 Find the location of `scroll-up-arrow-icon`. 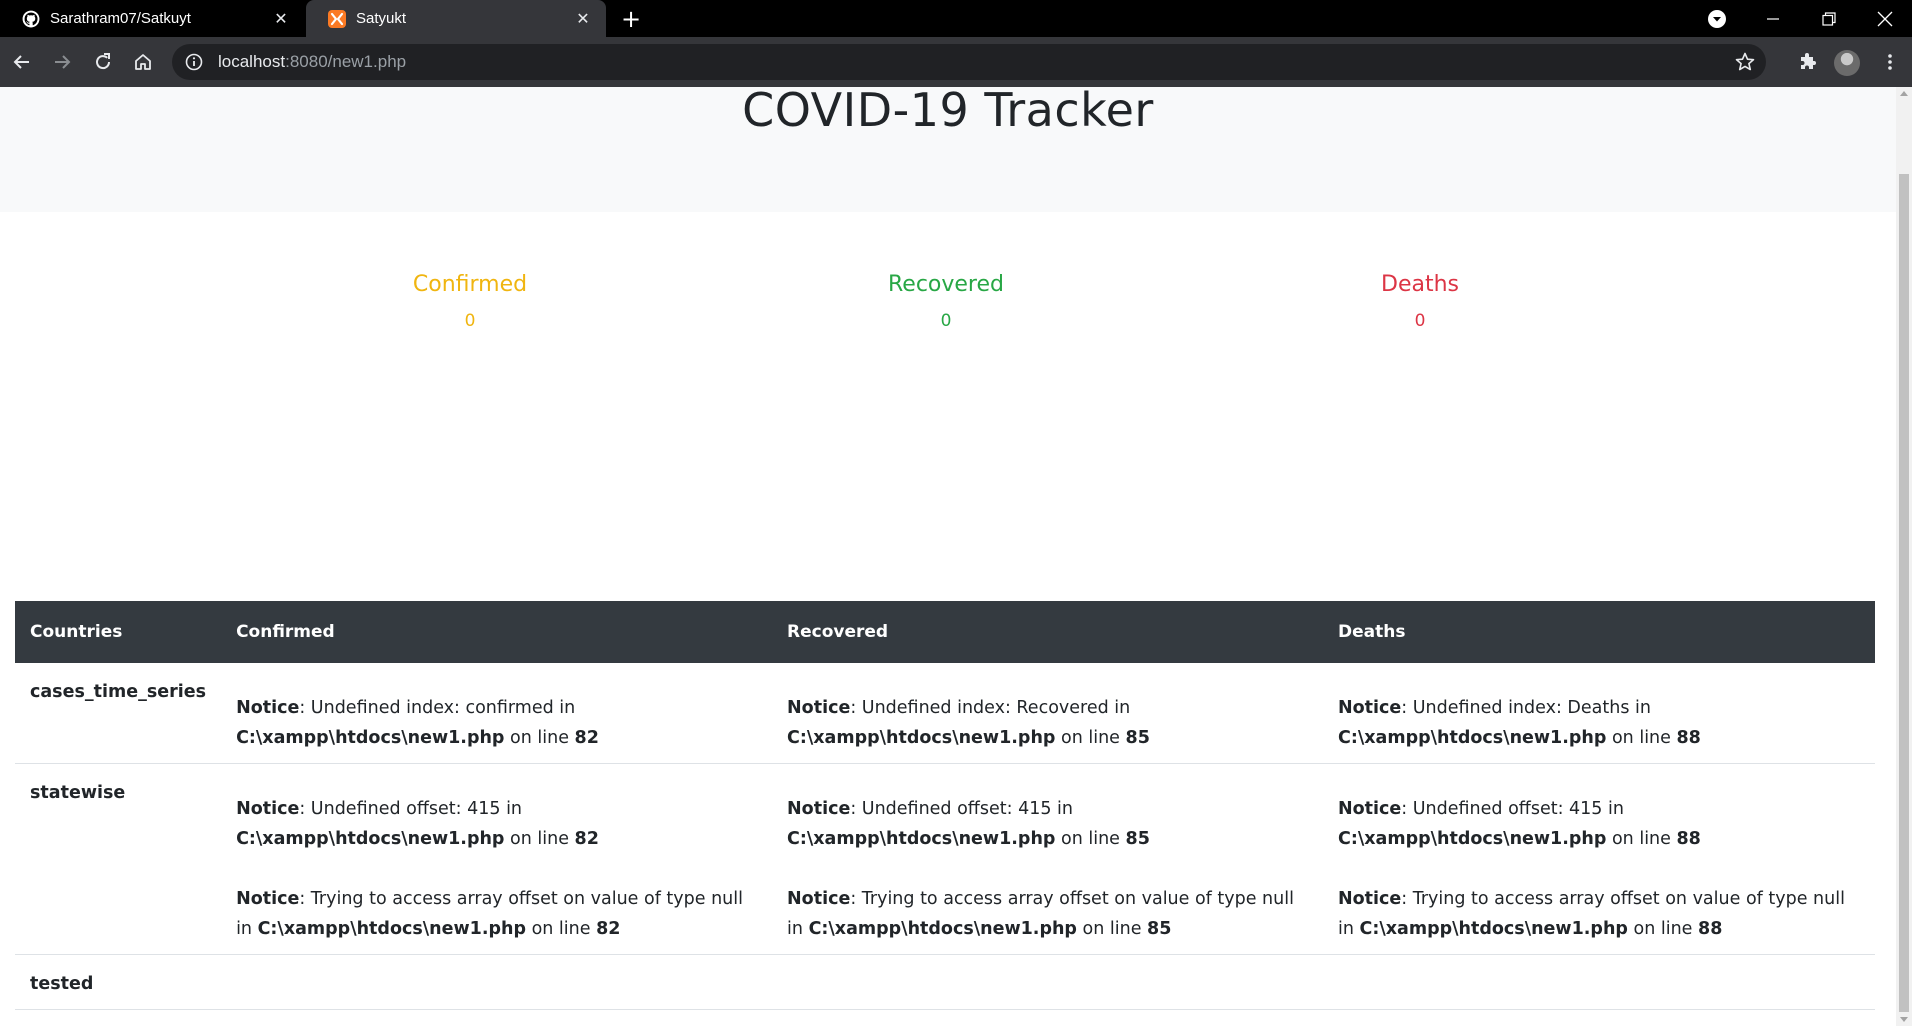

scroll-up-arrow-icon is located at coordinates (1904, 93).